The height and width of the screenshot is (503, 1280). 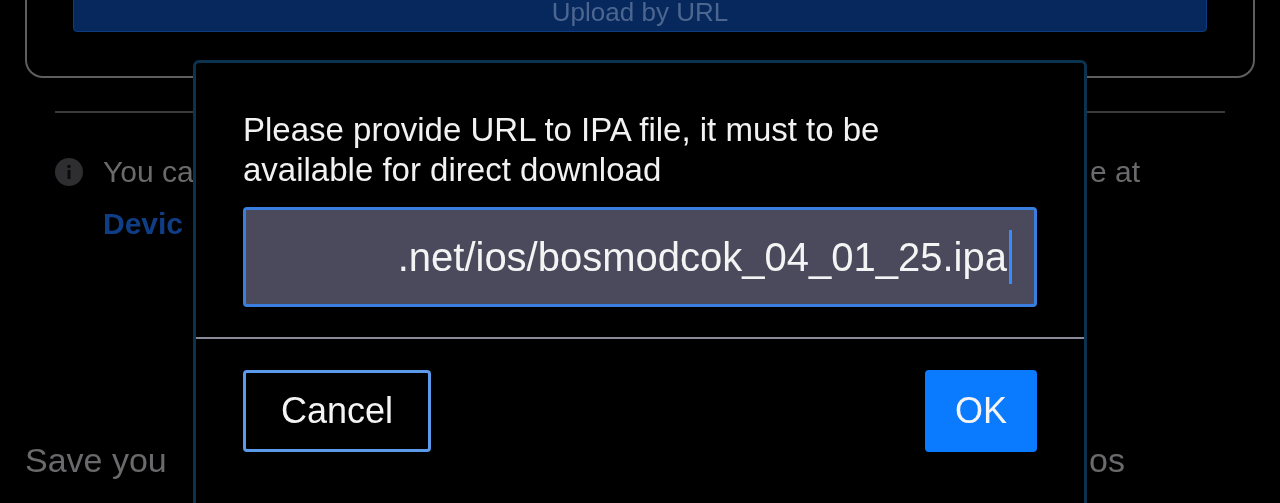 I want to click on upload-button: Upload by URL, so click(x=640, y=16).